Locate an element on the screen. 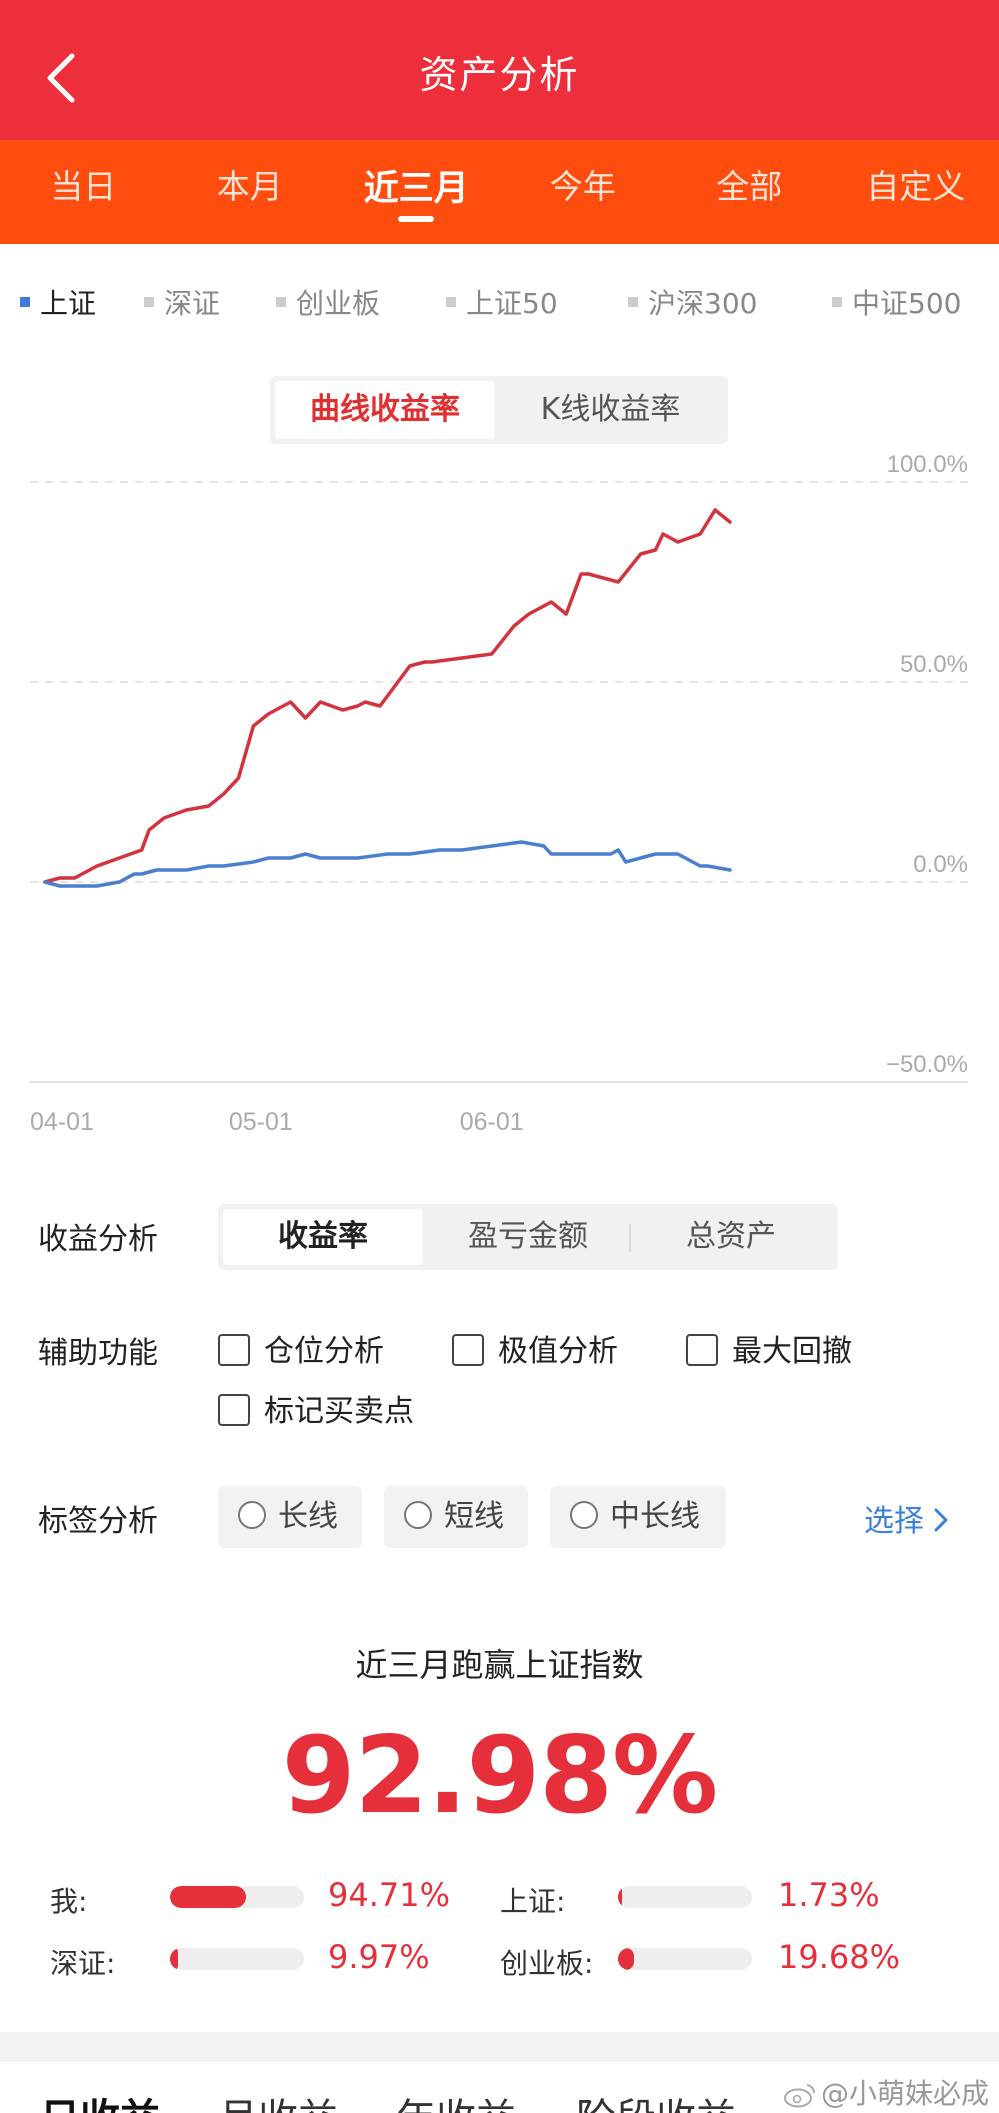 The width and height of the screenshot is (999, 2113). analysis-segmented-control: 收益率 盈亏金额 总资产 is located at coordinates (528, 1237).